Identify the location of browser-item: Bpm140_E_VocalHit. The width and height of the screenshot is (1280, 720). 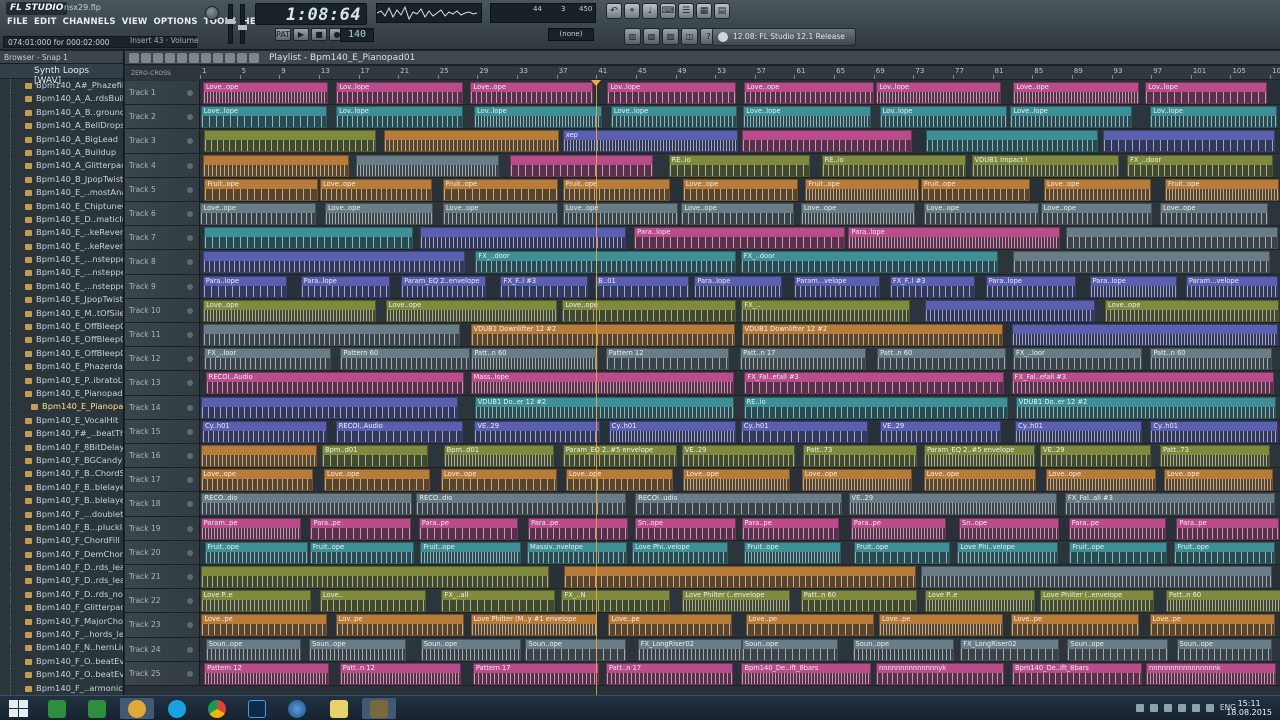
(61, 420).